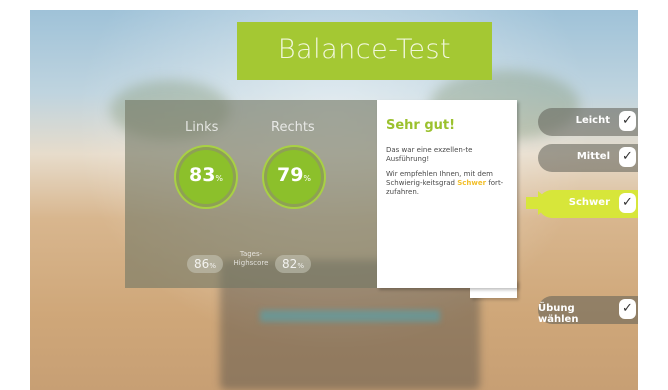  I want to click on right-highscore: 82%, so click(293, 264).